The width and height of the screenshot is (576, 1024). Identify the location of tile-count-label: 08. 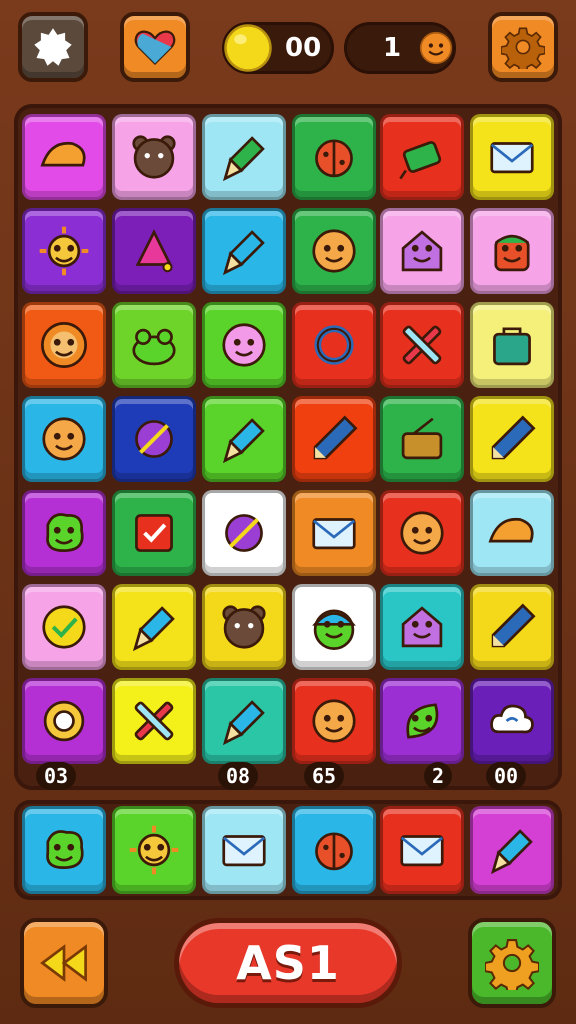
(238, 776).